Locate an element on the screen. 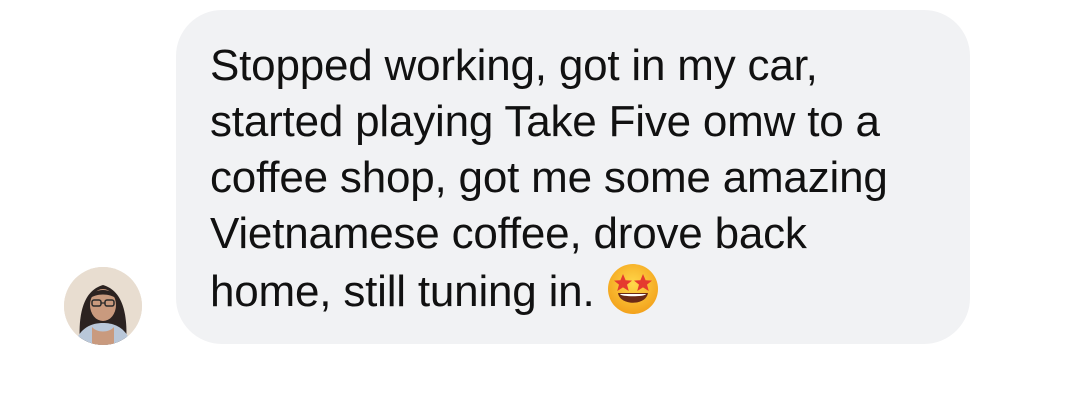 Image resolution: width=1080 pixels, height=400 pixels. message-line: started playing Take Five omw to a is located at coordinates (545, 121).